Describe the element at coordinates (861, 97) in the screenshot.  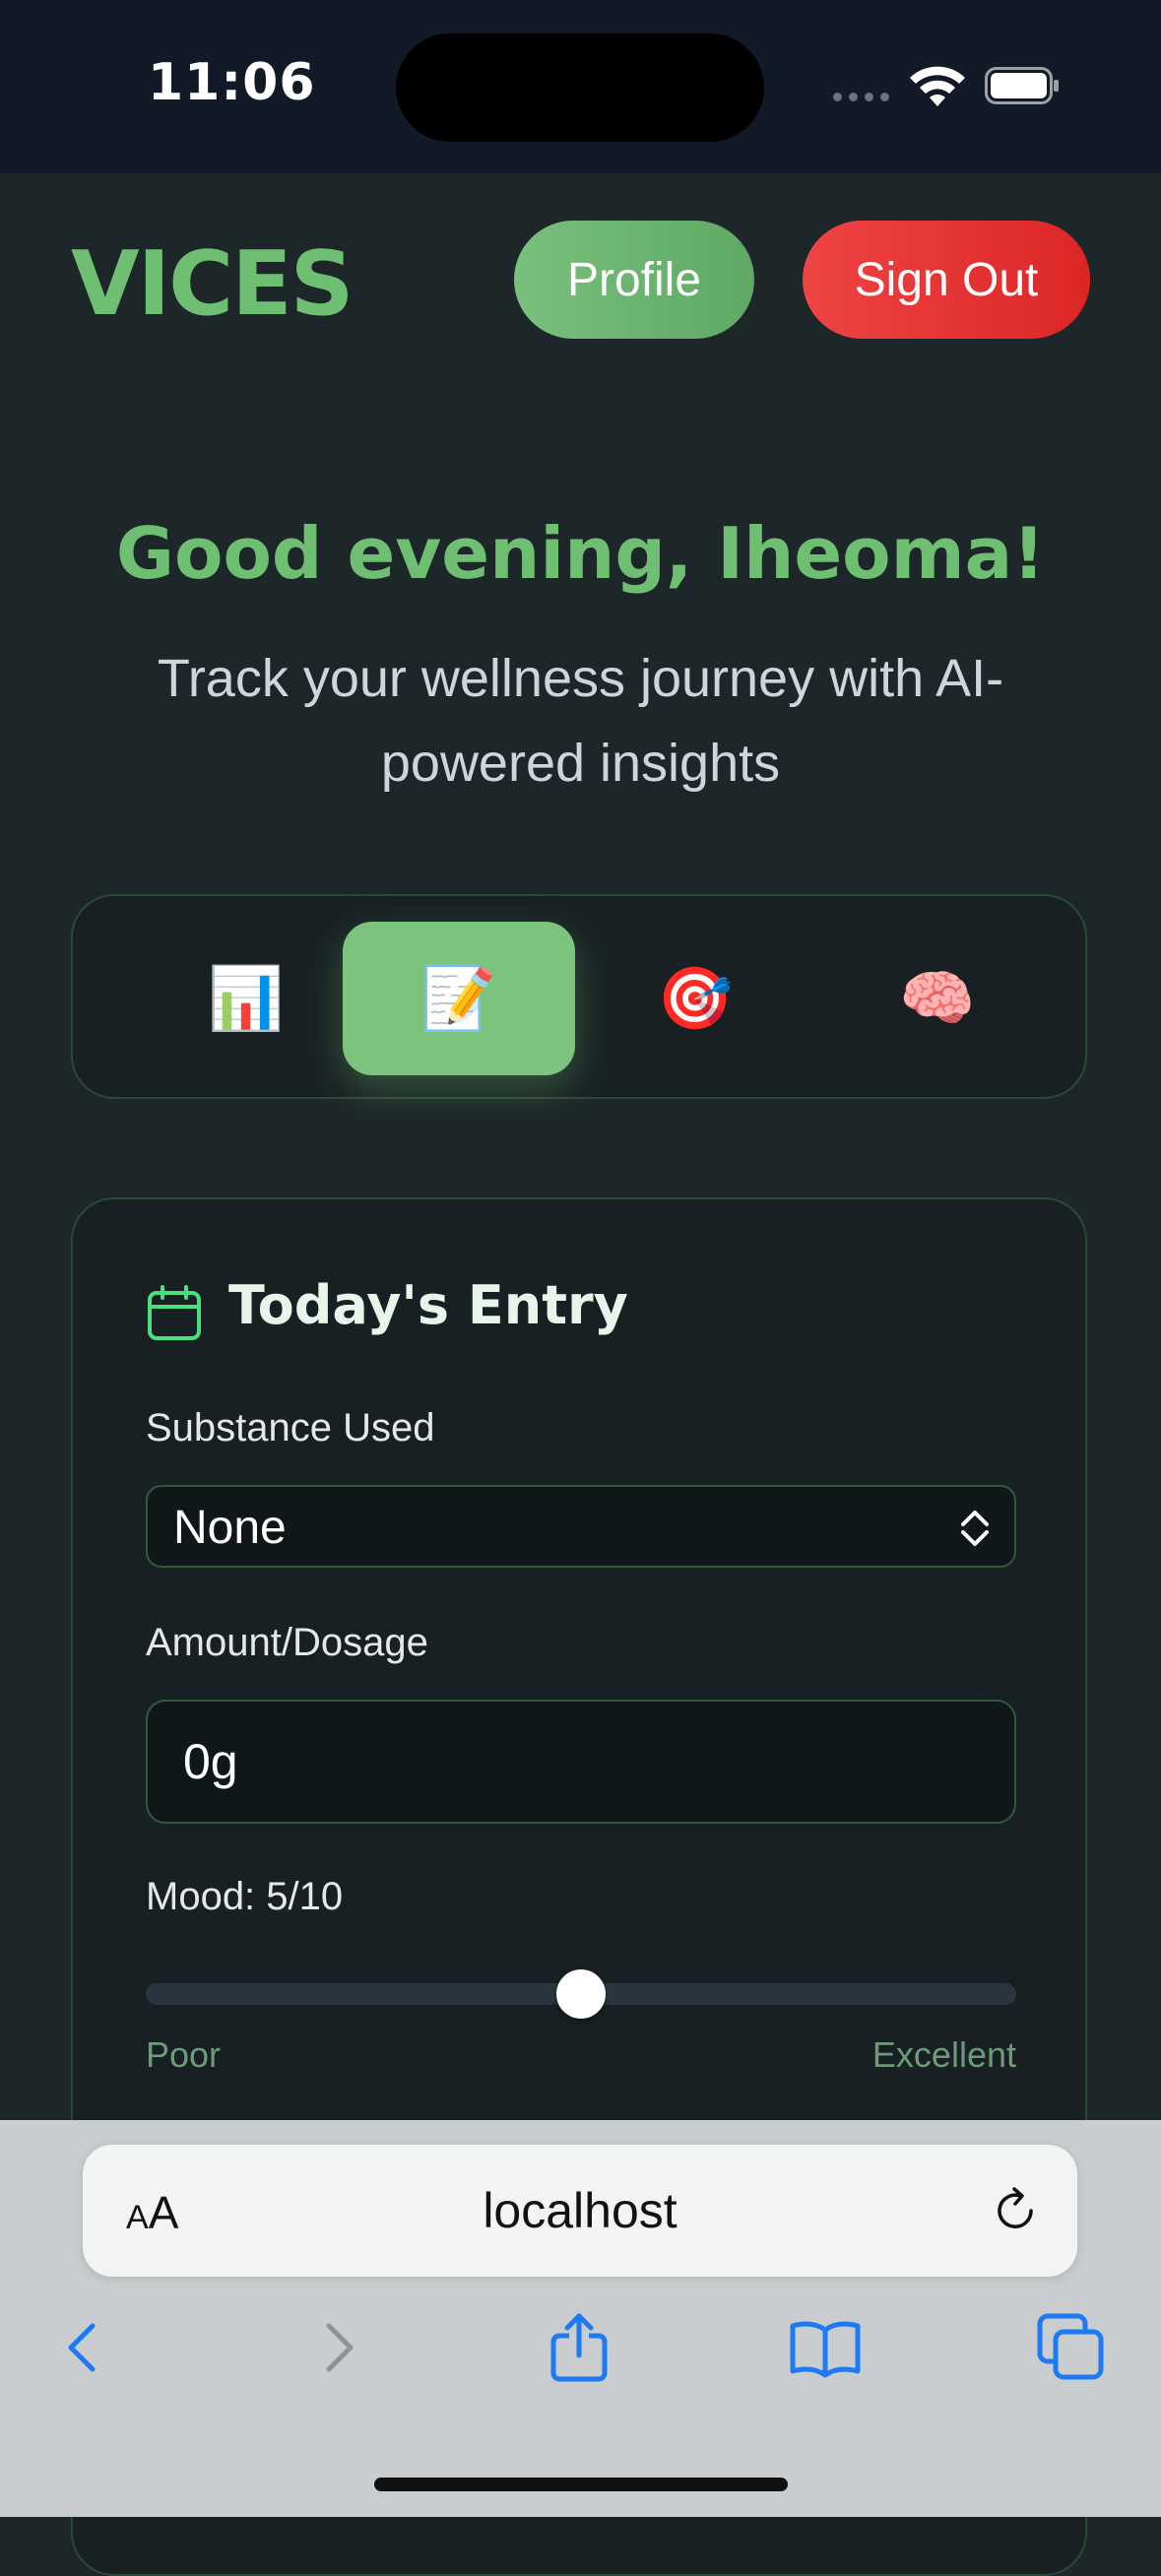
I see `signal-icon` at that location.